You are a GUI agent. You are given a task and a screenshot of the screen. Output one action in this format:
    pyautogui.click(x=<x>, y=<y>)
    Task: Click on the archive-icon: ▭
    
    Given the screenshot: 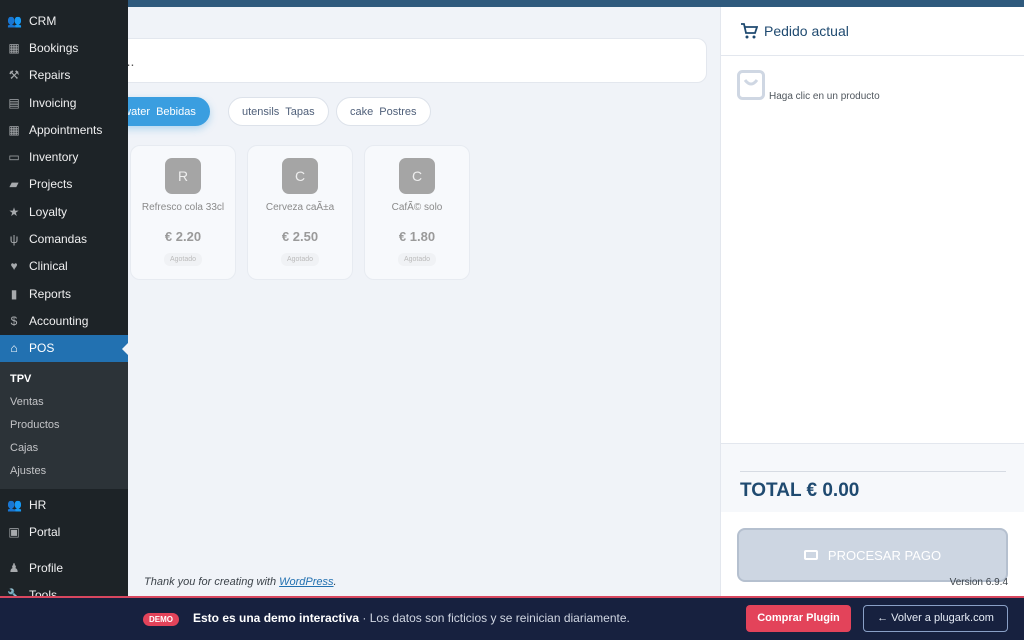 What is the action you would take?
    pyautogui.click(x=14, y=157)
    